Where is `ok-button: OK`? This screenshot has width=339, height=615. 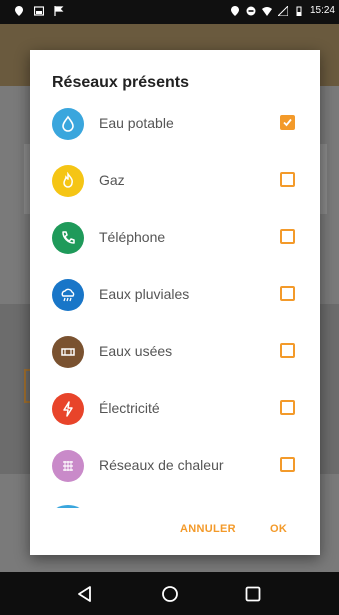
ok-button: OK is located at coordinates (278, 529).